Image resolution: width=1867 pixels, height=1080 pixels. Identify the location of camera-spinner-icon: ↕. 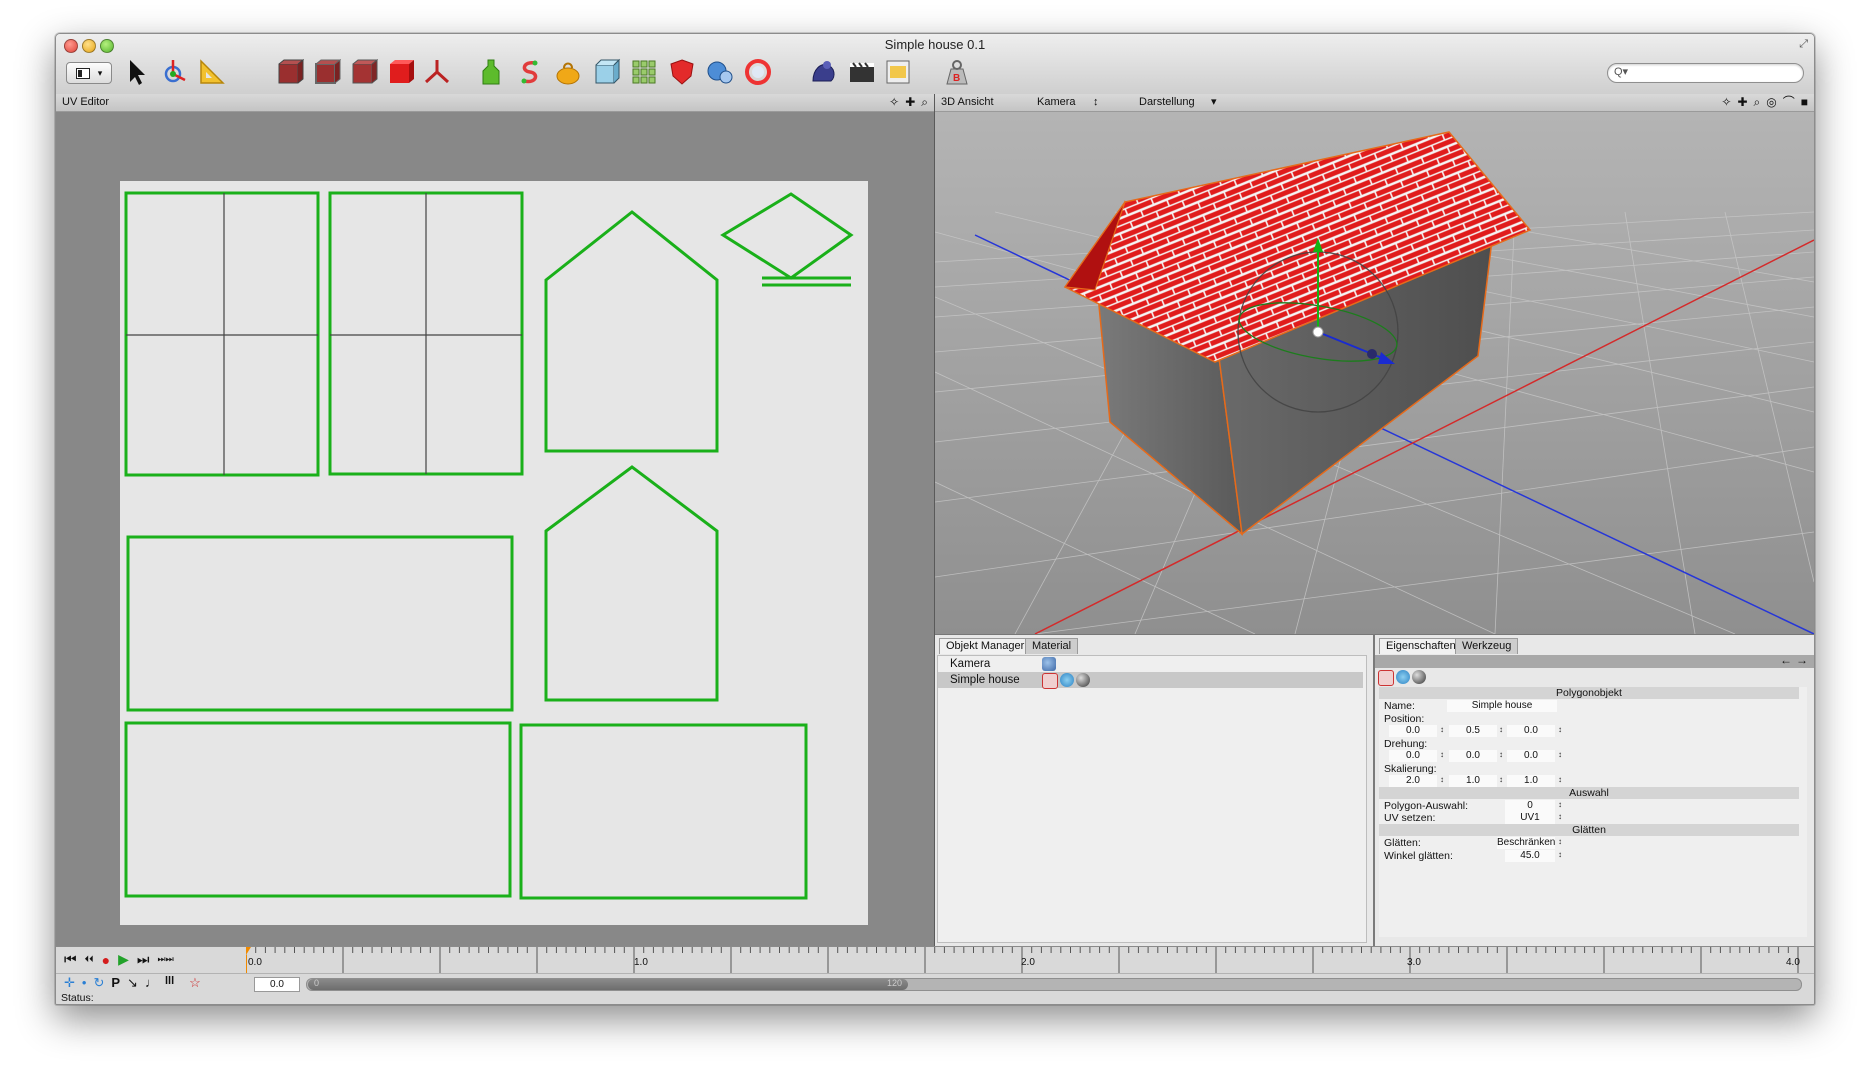
(1096, 102).